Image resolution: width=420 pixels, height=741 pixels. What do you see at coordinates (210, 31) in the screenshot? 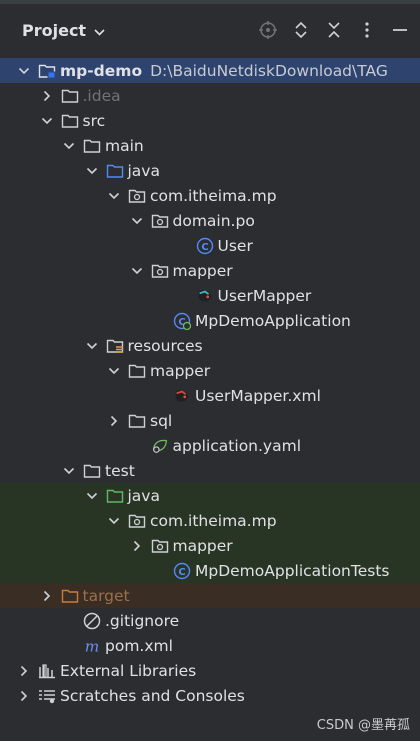
I see `project-toolbar: Project` at bounding box center [210, 31].